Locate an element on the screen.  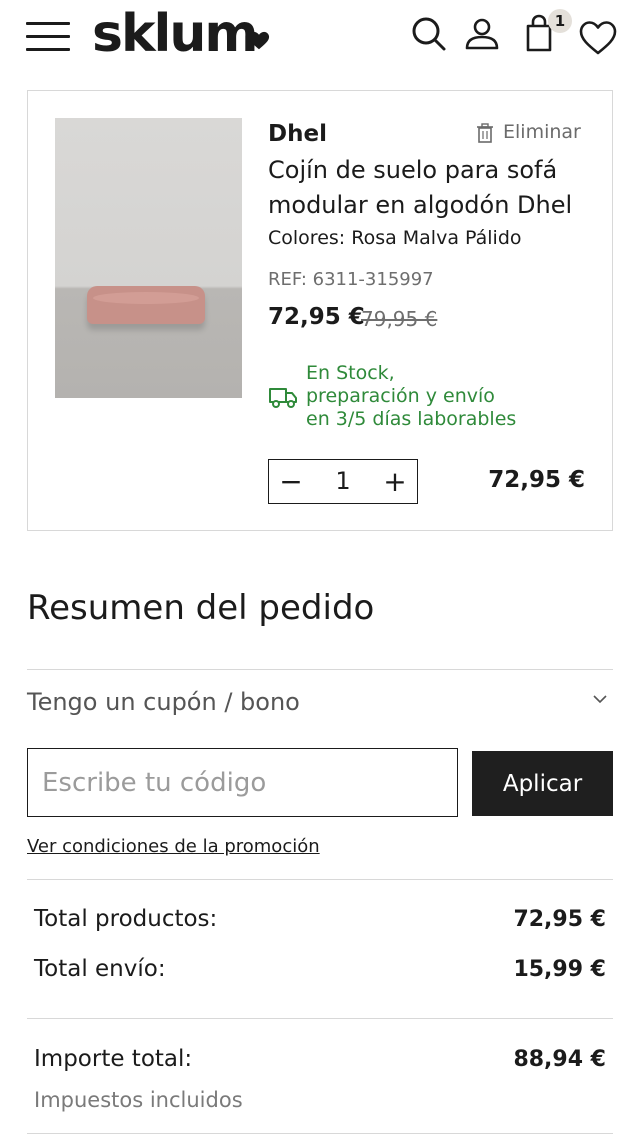
chevron-down-icon is located at coordinates (600, 699).